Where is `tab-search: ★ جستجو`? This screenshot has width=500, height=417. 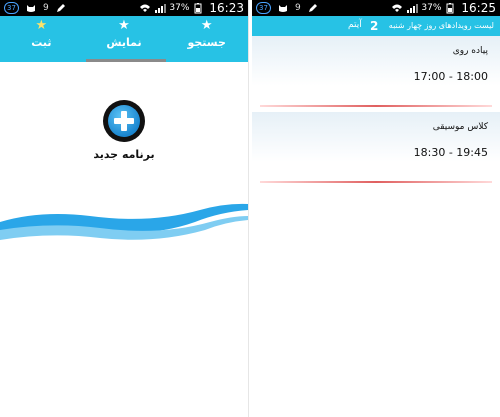
tab-search: ★ جستجو is located at coordinates (206, 39).